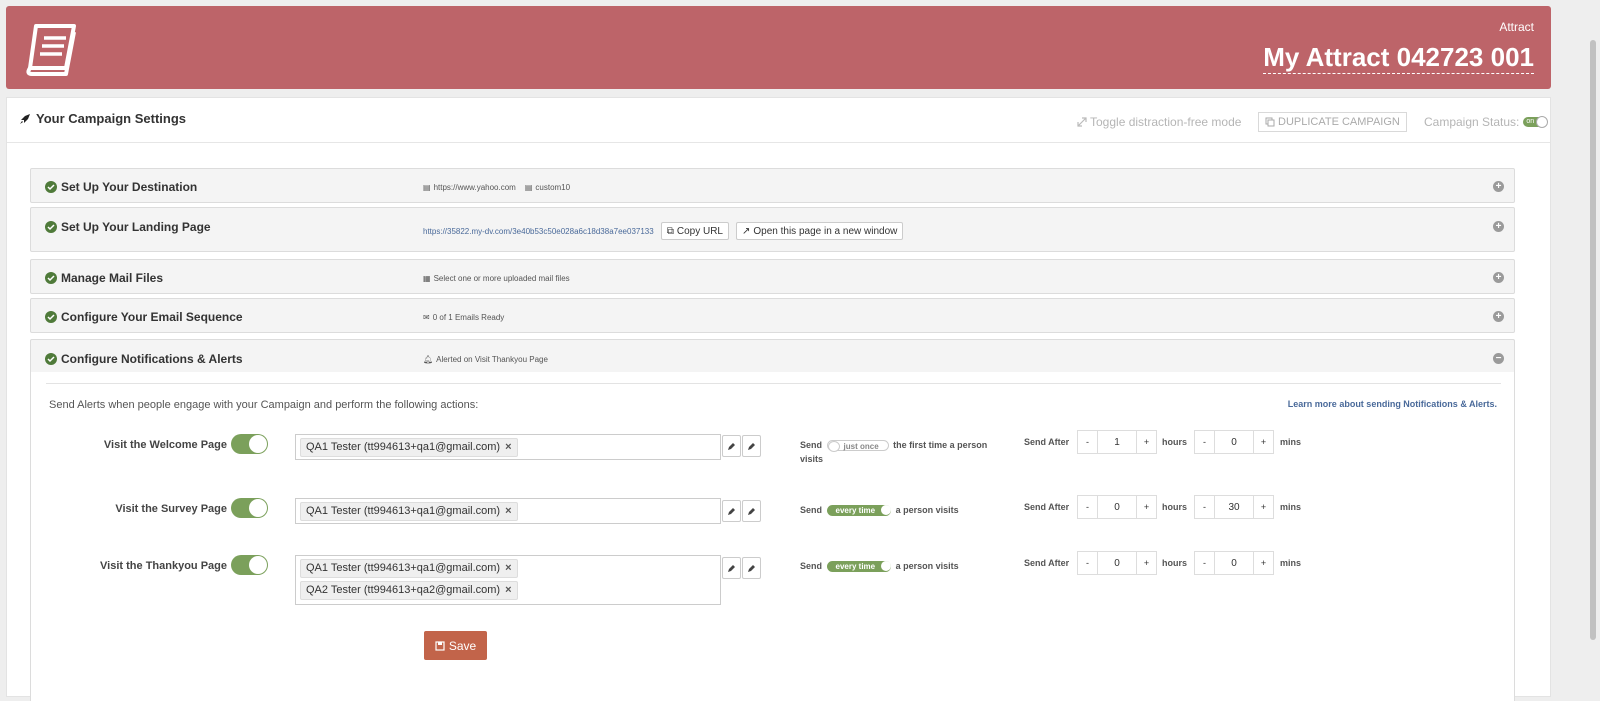 Image resolution: width=1600 pixels, height=701 pixels. Describe the element at coordinates (1593, 340) in the screenshot. I see `page-scrollbar` at that location.